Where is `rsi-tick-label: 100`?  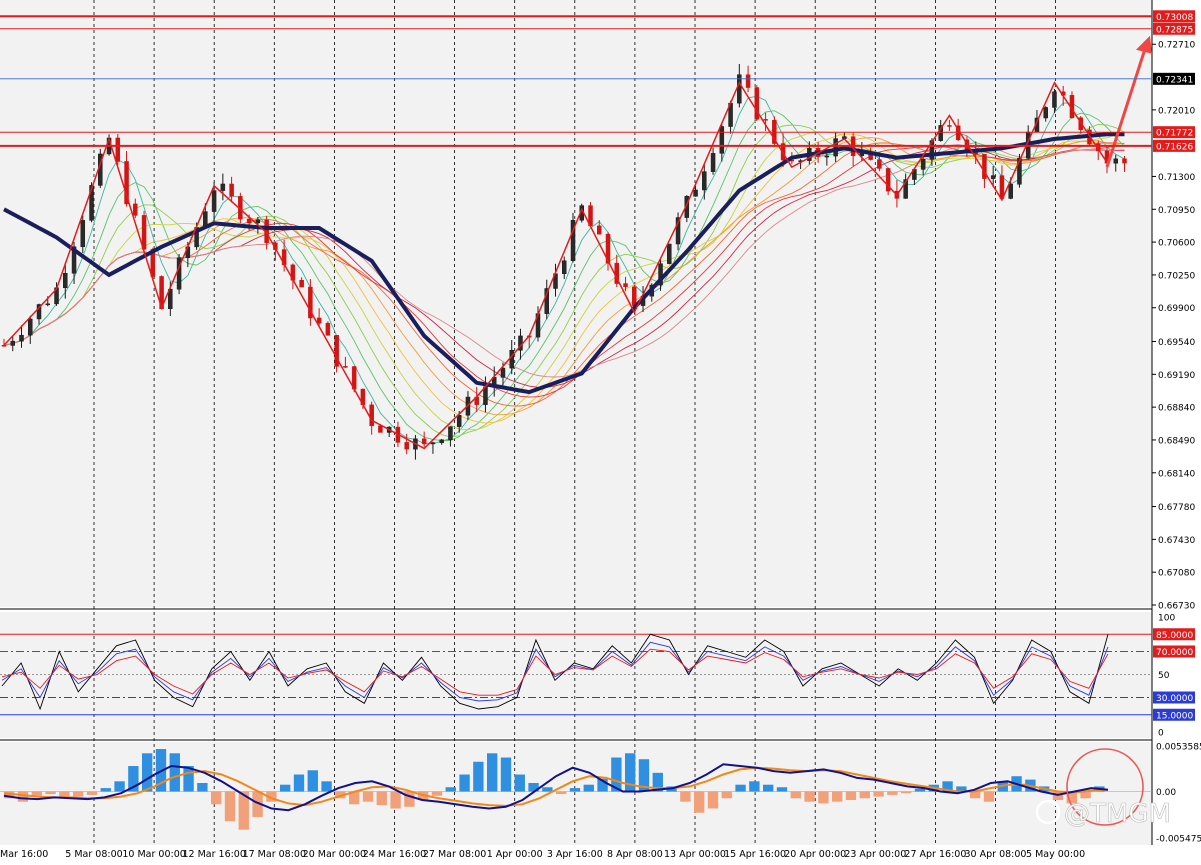 rsi-tick-label: 100 is located at coordinates (1166, 619).